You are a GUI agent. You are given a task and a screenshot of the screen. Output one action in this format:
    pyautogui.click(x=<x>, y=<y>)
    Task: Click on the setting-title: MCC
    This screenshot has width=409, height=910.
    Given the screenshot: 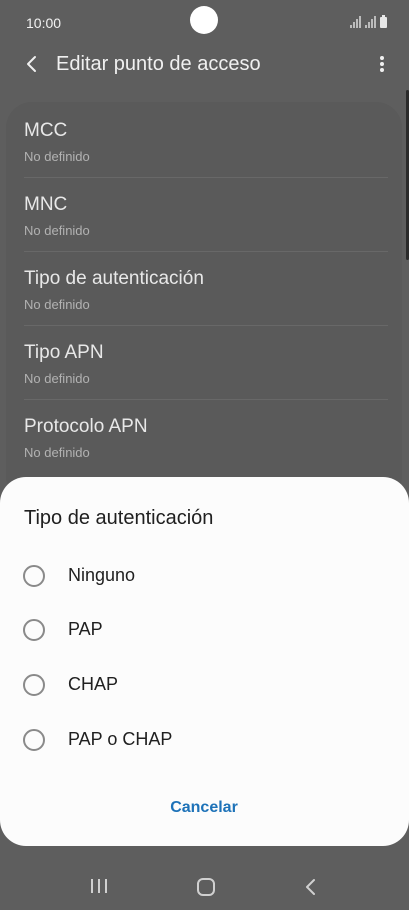 What is the action you would take?
    pyautogui.click(x=46, y=130)
    